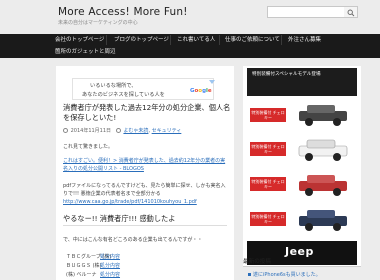  I want to click on recent-posts-heading: 最新の投稿, so click(257, 262).